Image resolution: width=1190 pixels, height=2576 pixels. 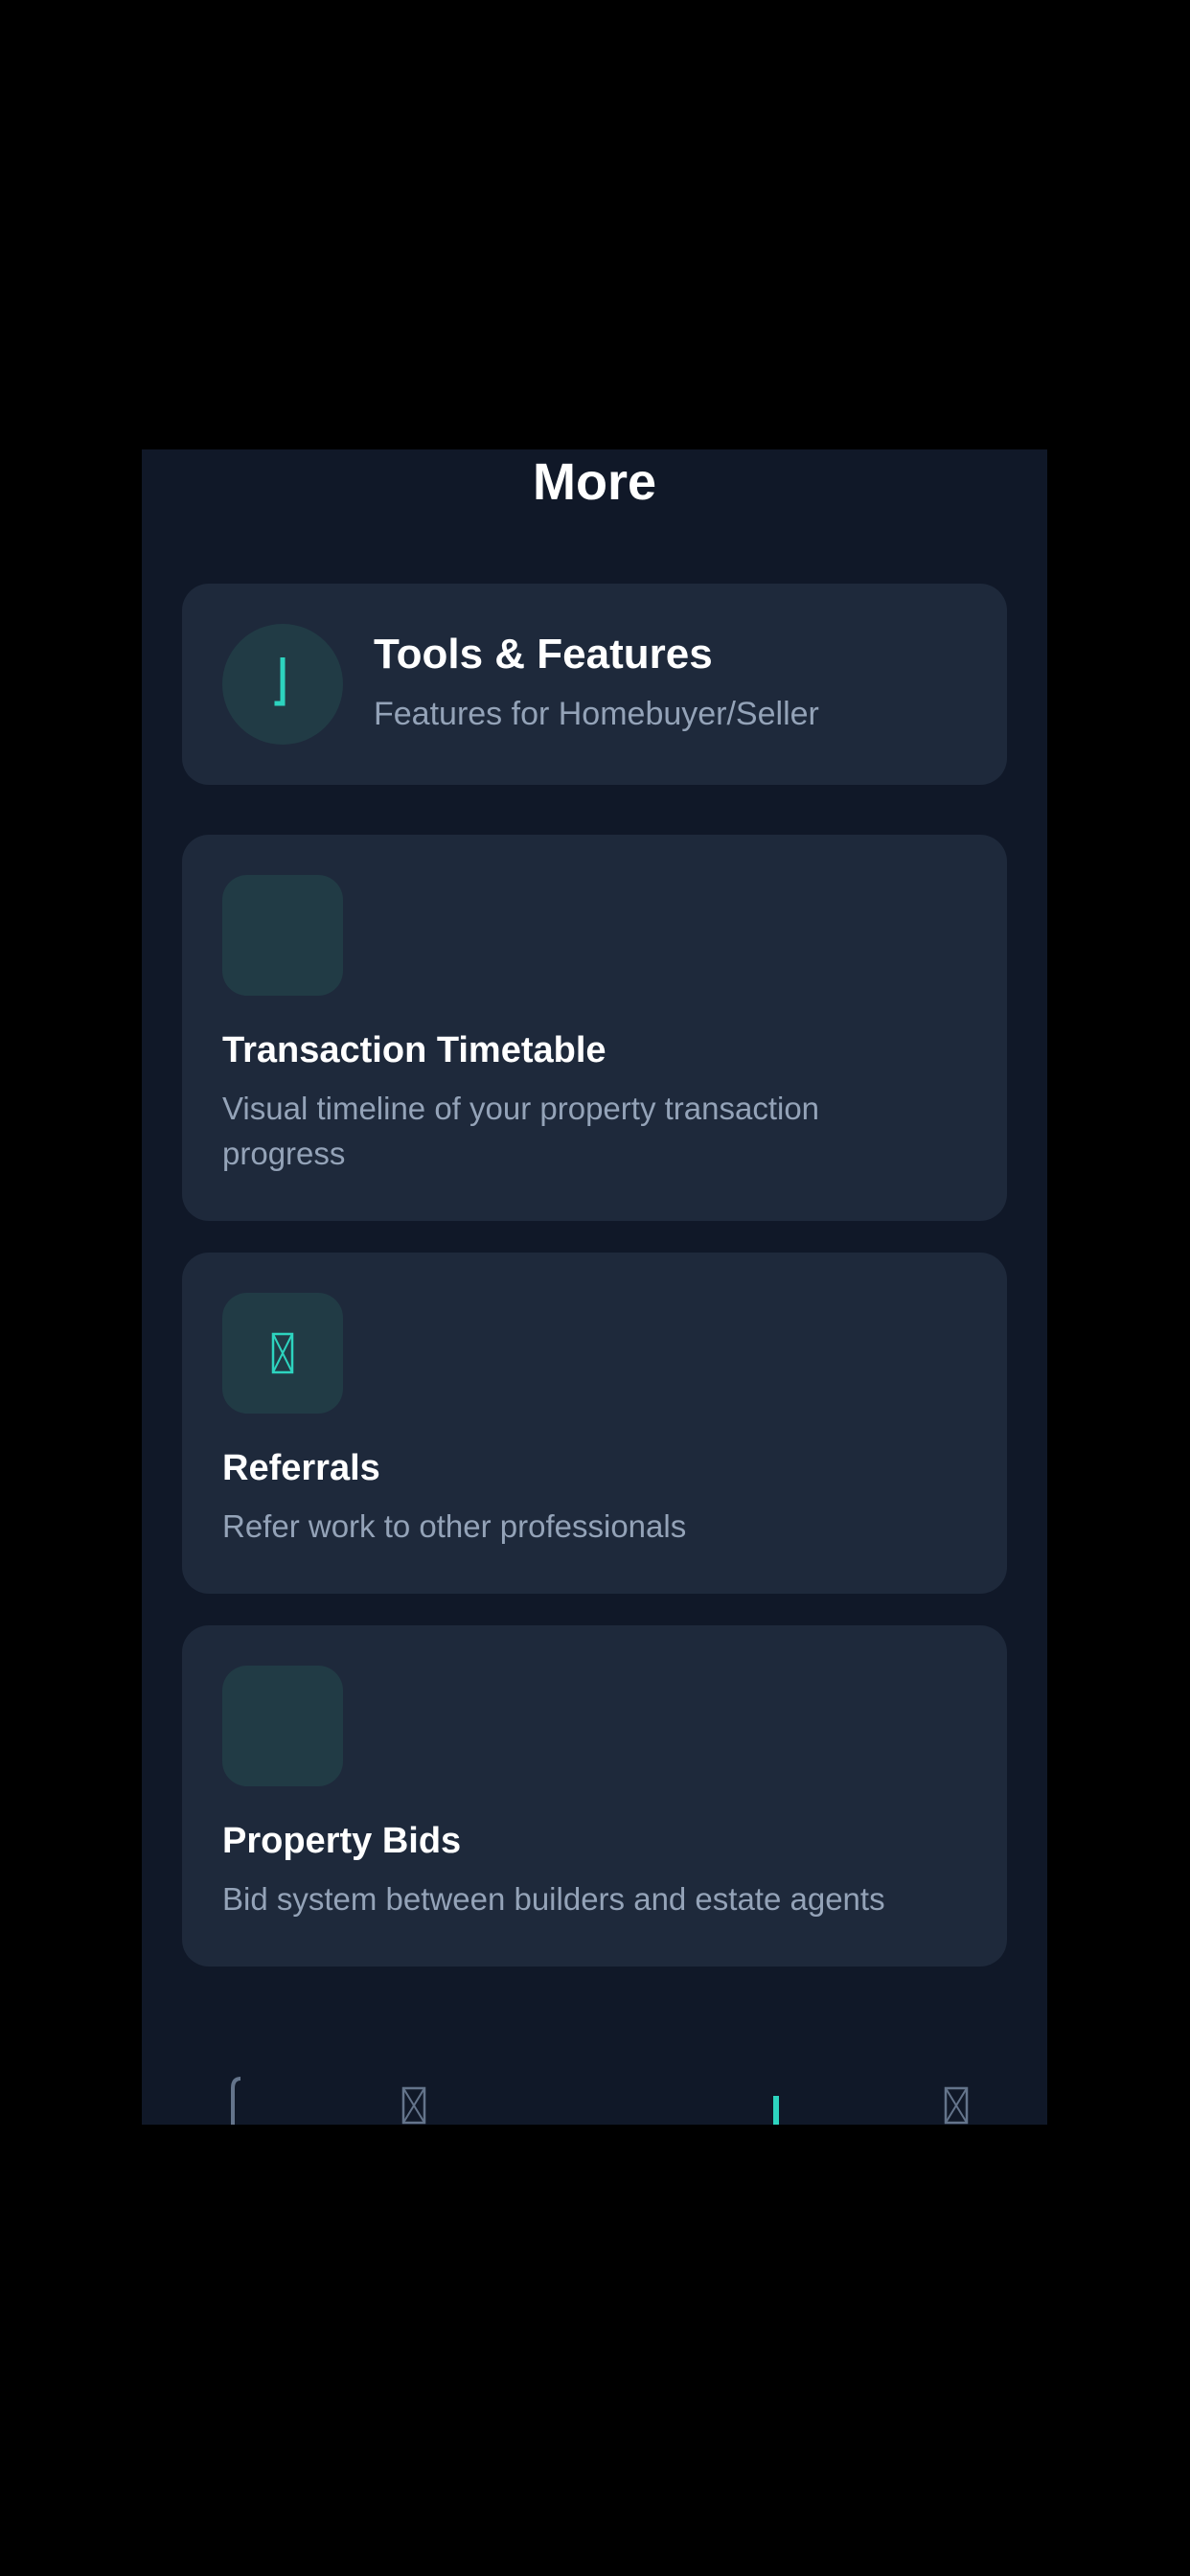 I want to click on transaction-timetable-title: Transaction Timetable, so click(x=414, y=1050).